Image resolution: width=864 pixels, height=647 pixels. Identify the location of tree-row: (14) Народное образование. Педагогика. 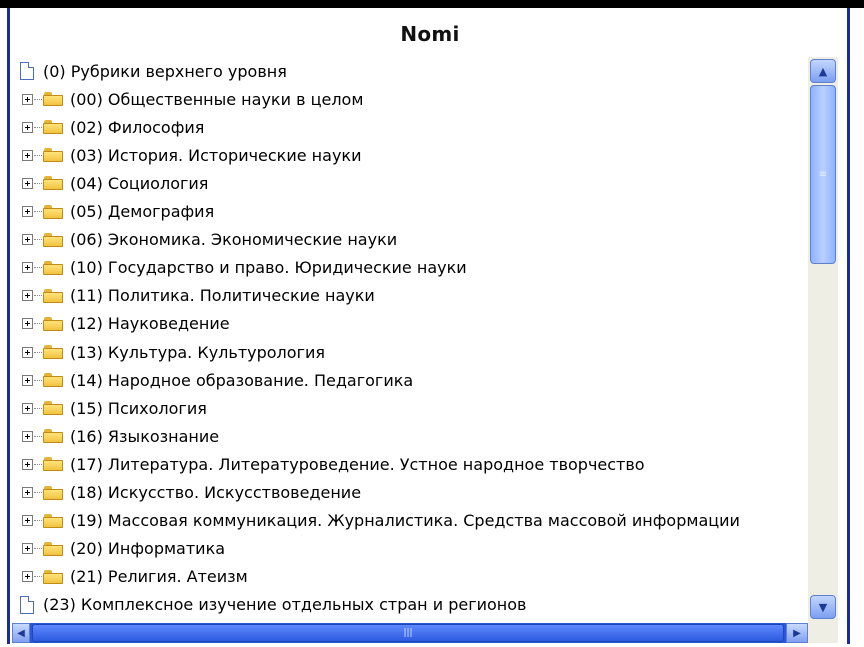
(212, 380).